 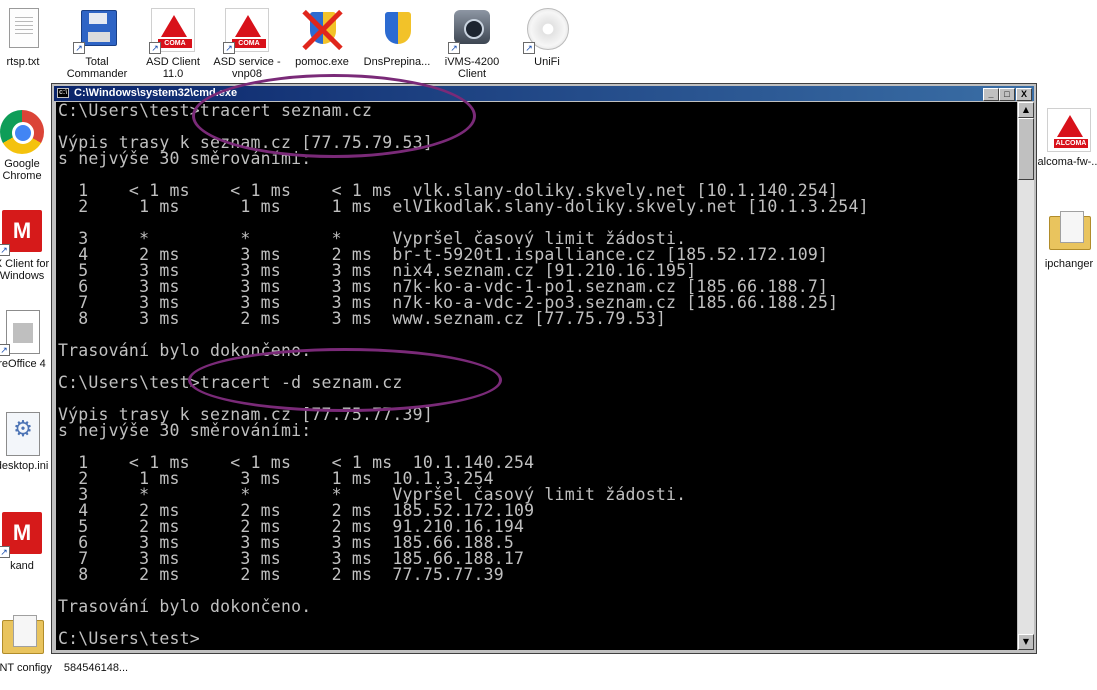 I want to click on console-line: C:\Users\test>, so click(x=129, y=638).